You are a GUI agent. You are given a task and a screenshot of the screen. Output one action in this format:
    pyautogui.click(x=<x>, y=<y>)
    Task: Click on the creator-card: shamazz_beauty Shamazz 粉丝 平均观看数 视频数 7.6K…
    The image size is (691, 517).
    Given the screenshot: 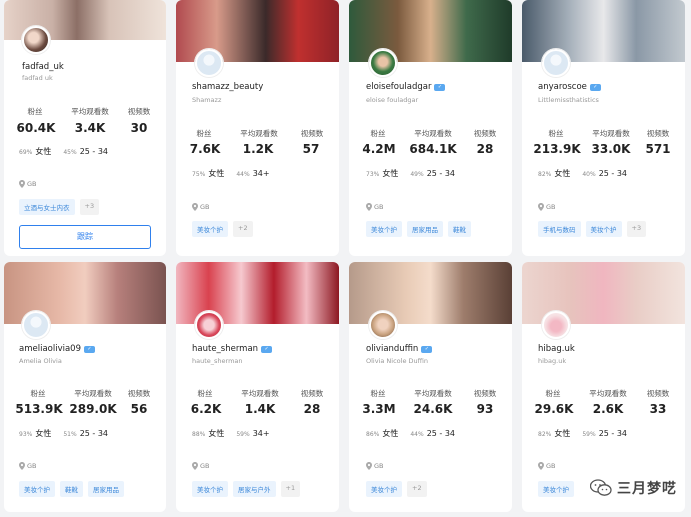 What is the action you would take?
    pyautogui.click(x=257, y=128)
    